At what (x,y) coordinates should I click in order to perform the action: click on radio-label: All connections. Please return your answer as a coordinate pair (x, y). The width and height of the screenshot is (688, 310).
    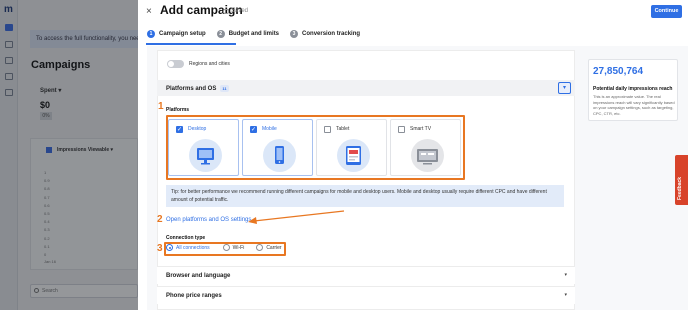
    Looking at the image, I should click on (193, 247).